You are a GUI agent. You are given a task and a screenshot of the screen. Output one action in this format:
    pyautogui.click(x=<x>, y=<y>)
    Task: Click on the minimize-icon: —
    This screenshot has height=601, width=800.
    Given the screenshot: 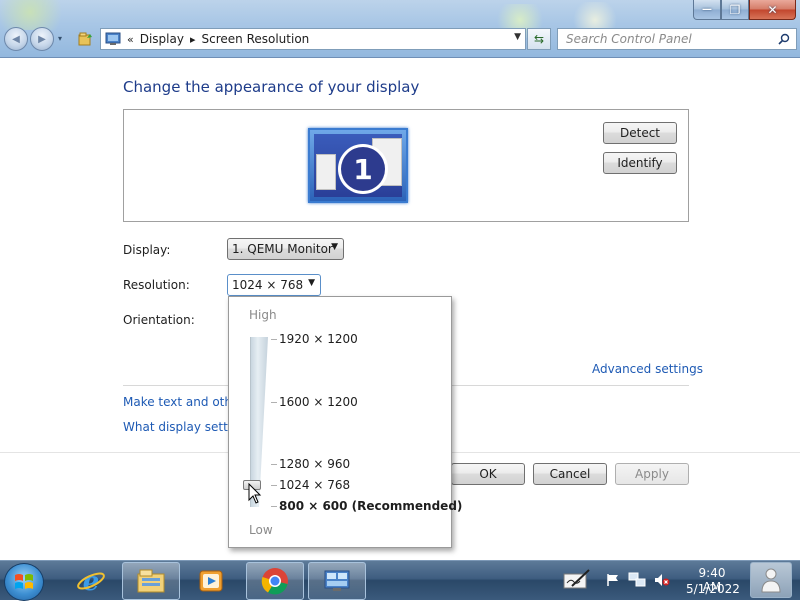 What is the action you would take?
    pyautogui.click(x=707, y=9)
    